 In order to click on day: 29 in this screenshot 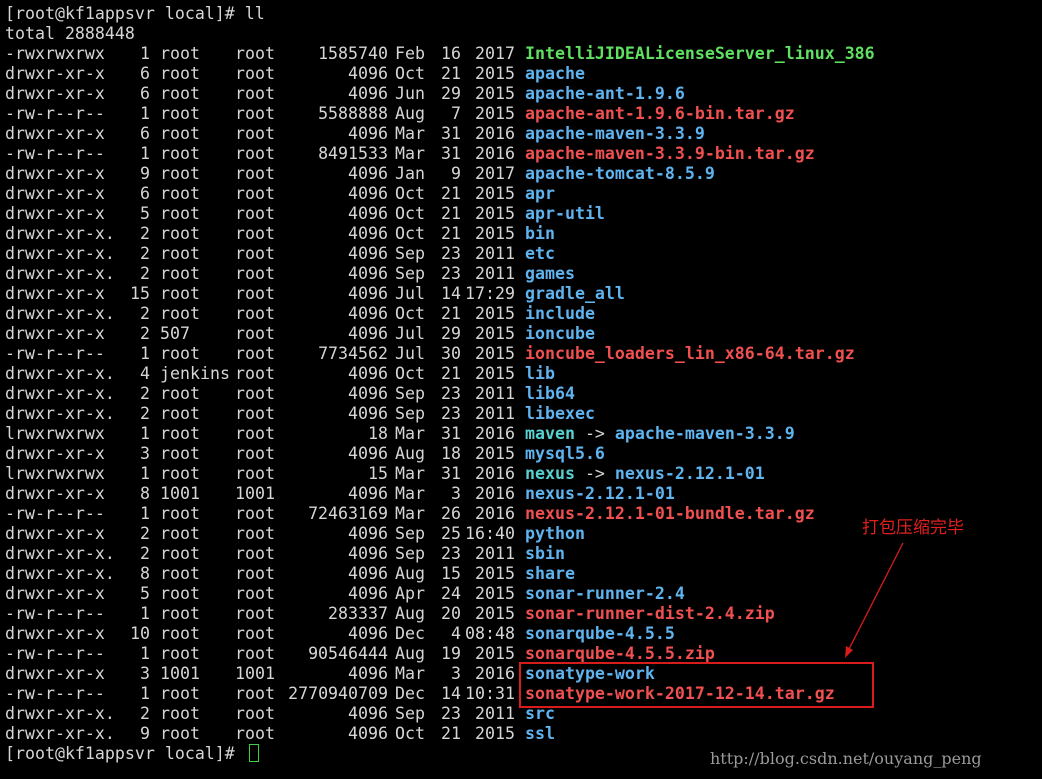, I will do `click(451, 333)`.